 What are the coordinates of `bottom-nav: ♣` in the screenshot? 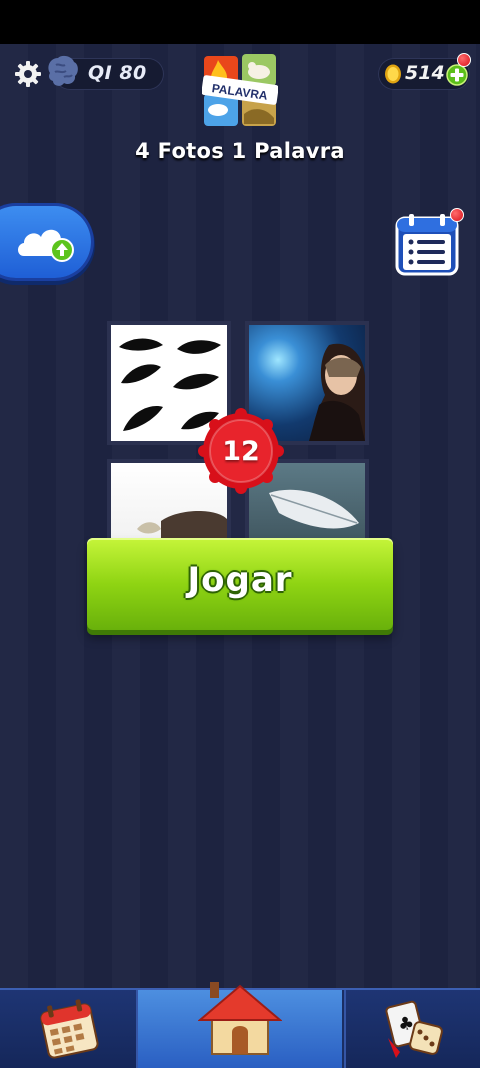 It's located at (240, 1025).